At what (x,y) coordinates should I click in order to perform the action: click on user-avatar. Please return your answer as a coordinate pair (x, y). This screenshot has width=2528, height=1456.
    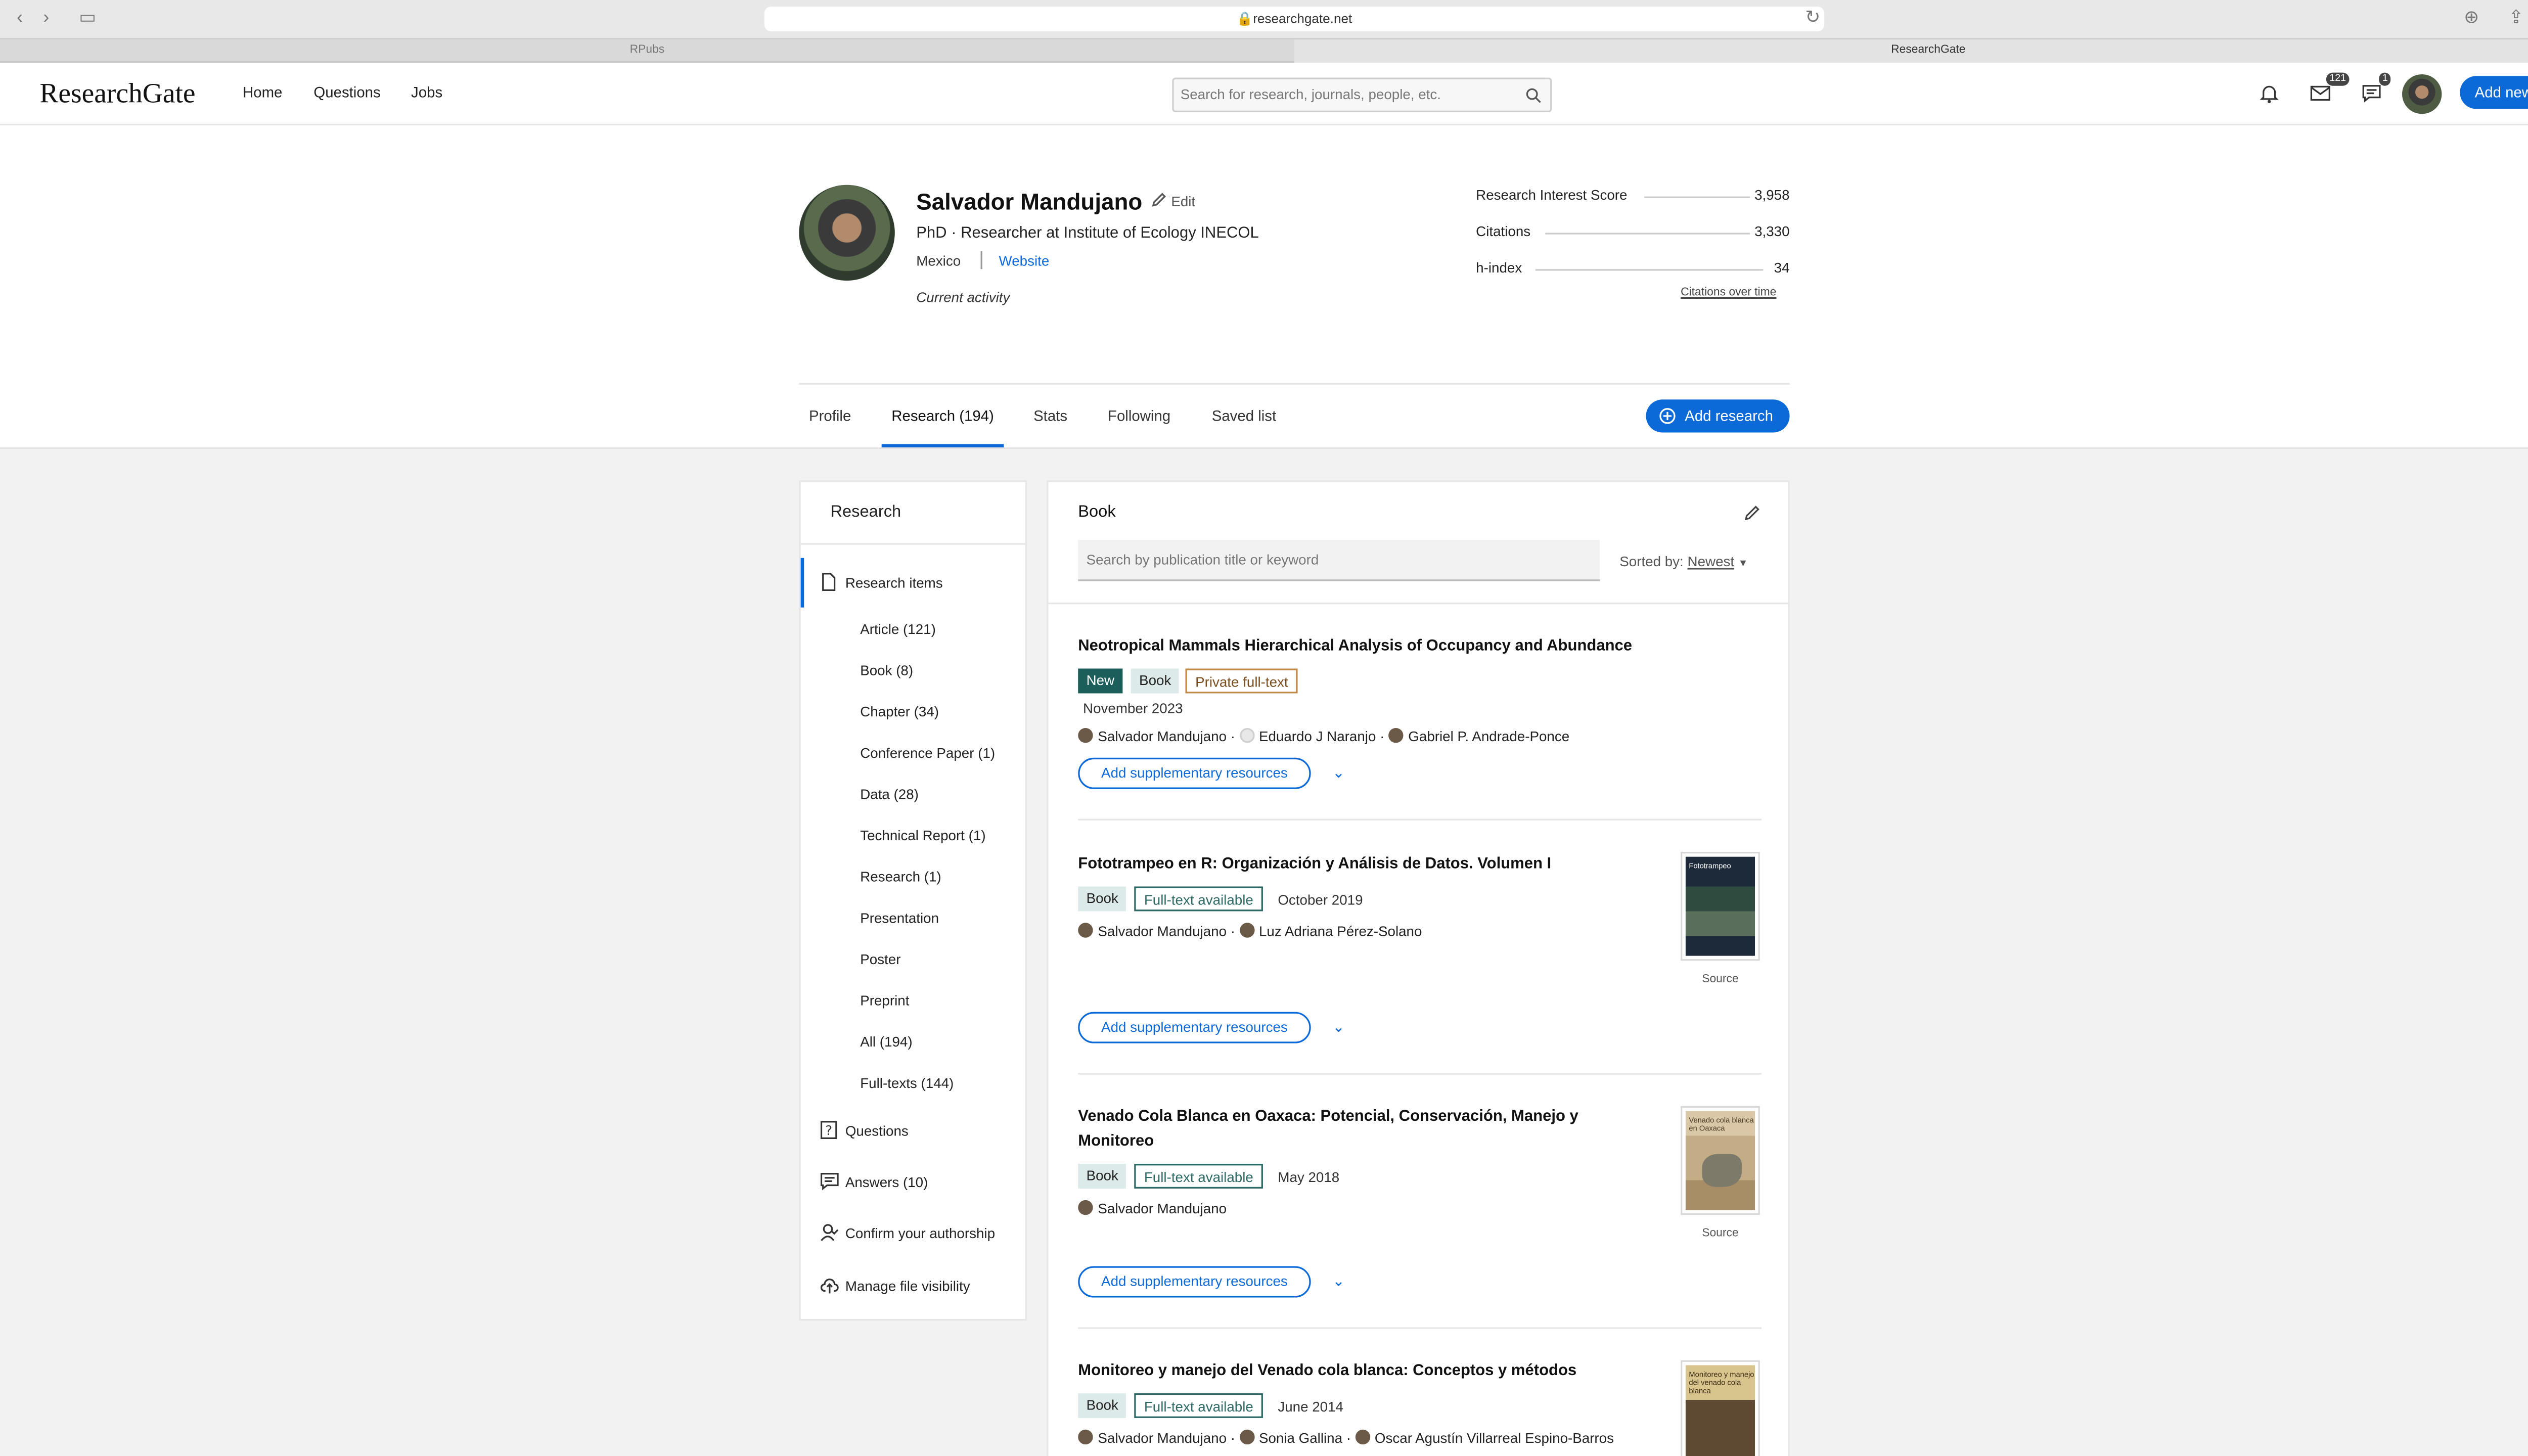
    Looking at the image, I should click on (2422, 94).